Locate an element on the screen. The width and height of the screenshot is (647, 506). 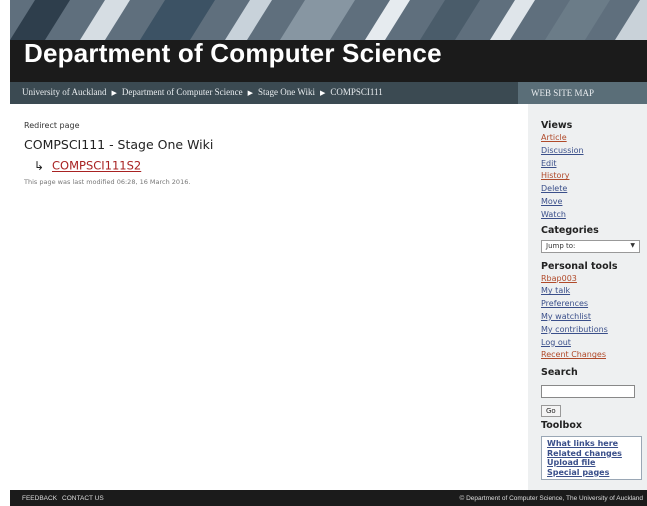
breadcrumb-department: Department of Computer Science is located at coordinates (182, 92).